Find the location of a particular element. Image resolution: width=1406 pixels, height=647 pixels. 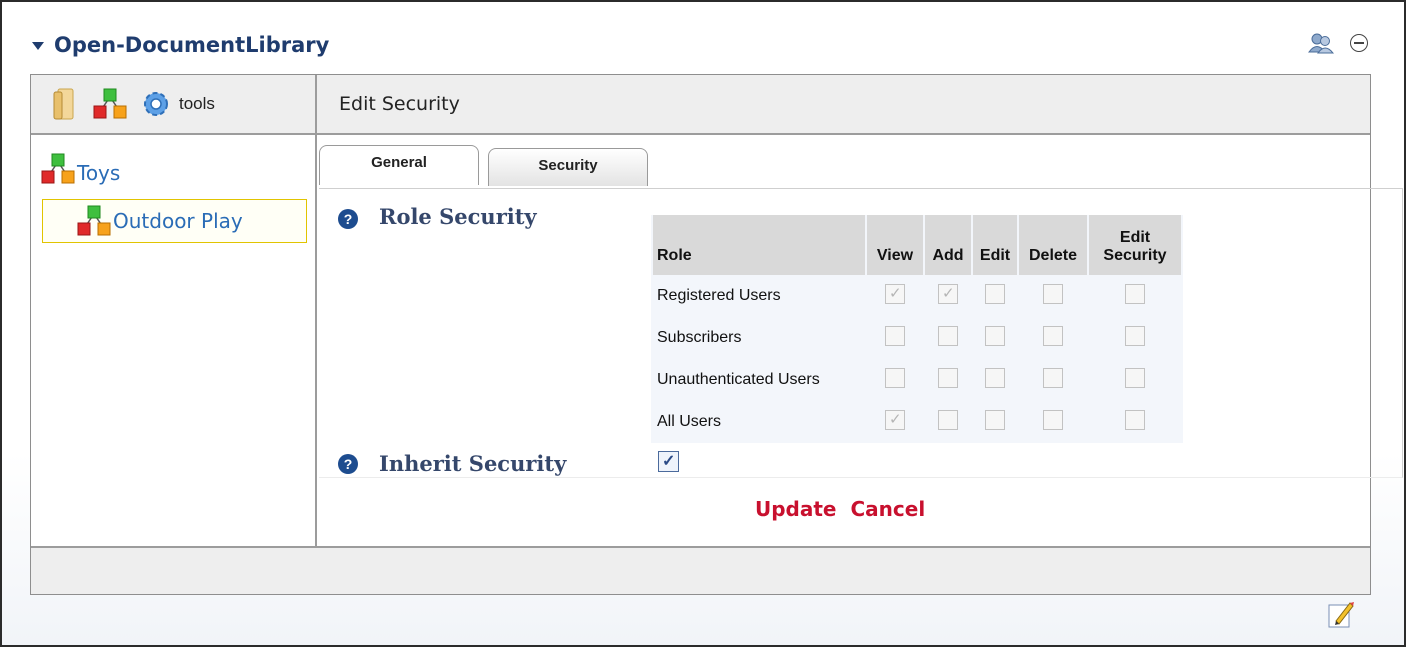

category-tree: Toys Outdoor Play is located at coordinates (174, 341).